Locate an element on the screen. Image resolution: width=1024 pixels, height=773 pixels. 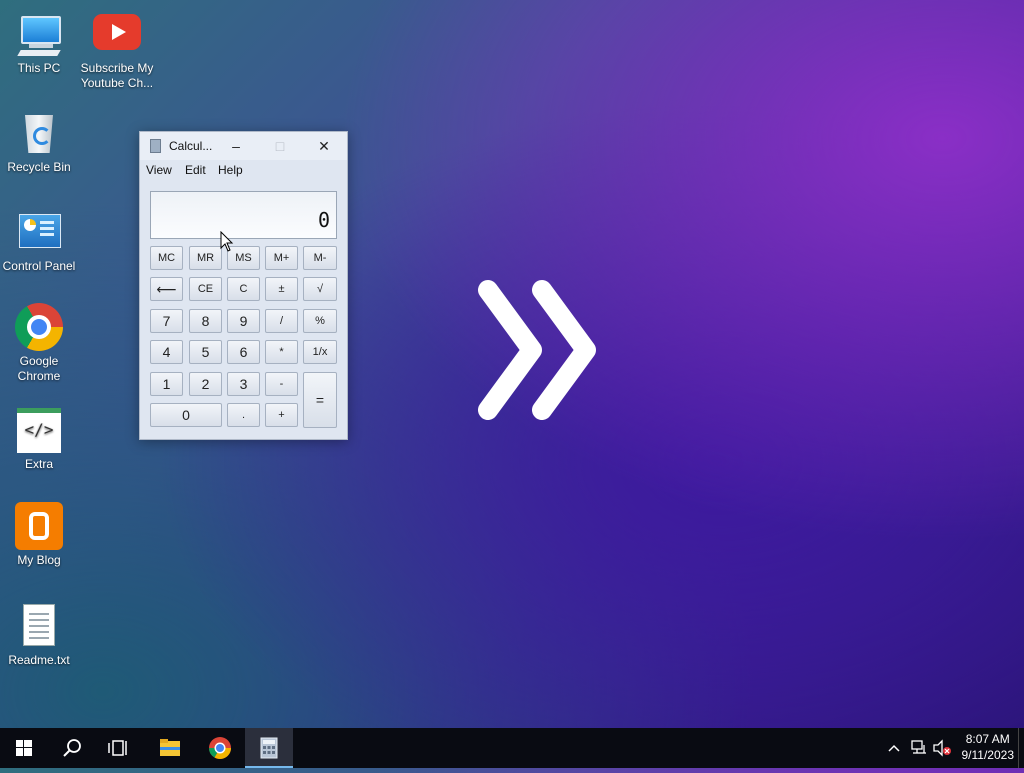
menu-bar: View Edit Help is located at coordinates (243, 171).